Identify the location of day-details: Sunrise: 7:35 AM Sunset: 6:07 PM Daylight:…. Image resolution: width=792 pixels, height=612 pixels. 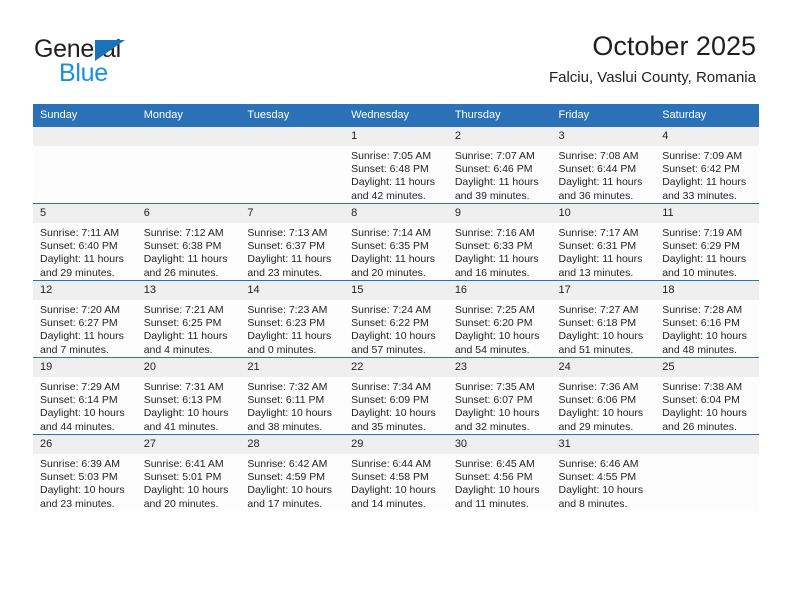
(500, 405).